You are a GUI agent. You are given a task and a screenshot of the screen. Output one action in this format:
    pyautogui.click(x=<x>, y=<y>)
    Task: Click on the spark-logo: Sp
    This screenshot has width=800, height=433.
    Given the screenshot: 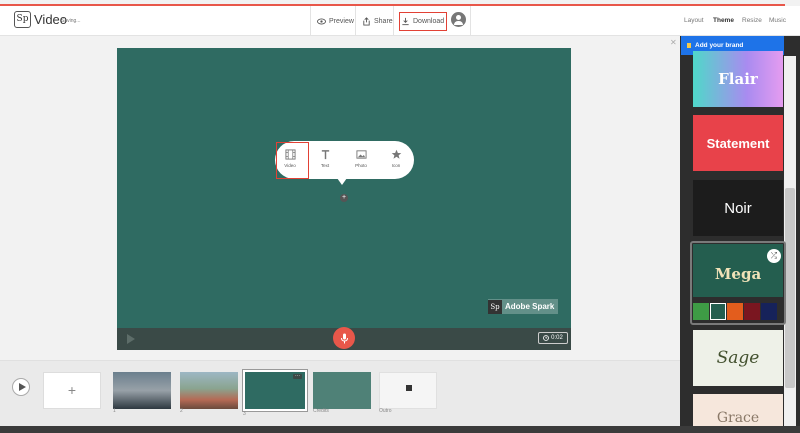 What is the action you would take?
    pyautogui.click(x=22, y=19)
    